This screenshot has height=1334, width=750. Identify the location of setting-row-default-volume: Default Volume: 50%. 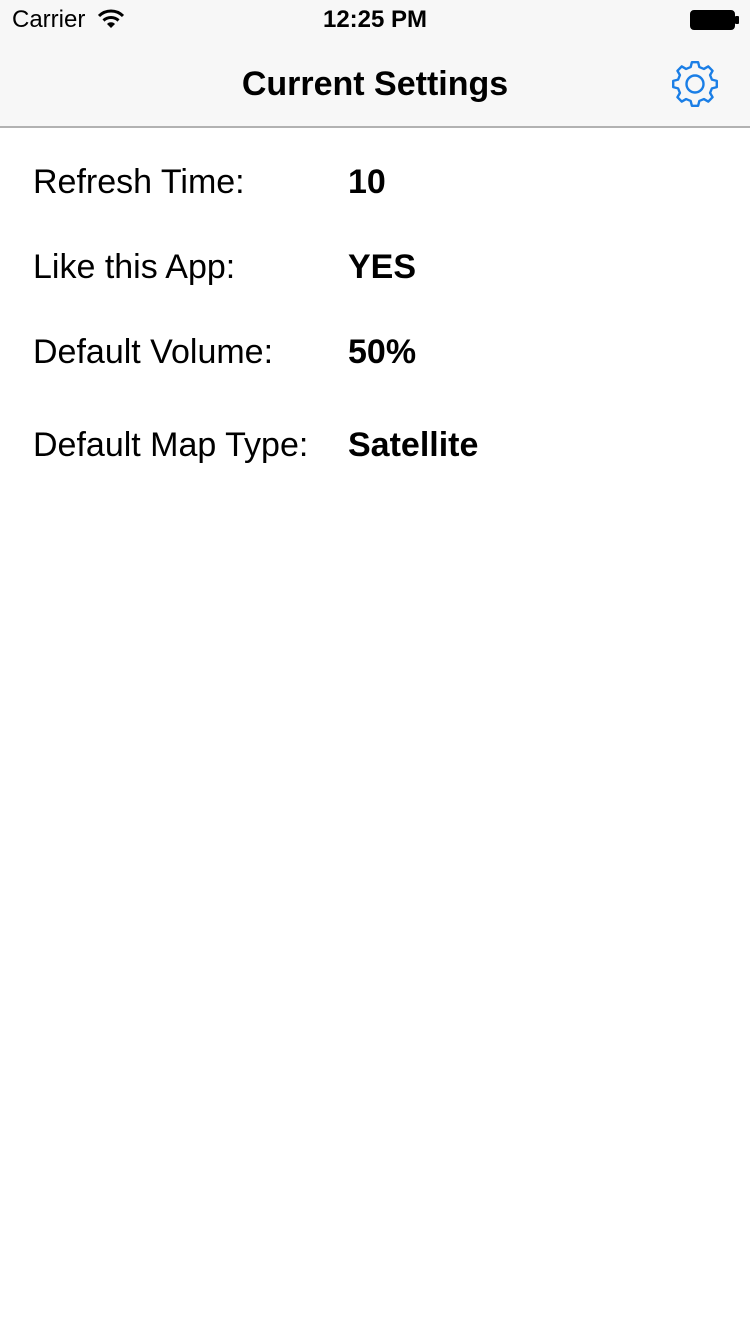
(375, 352).